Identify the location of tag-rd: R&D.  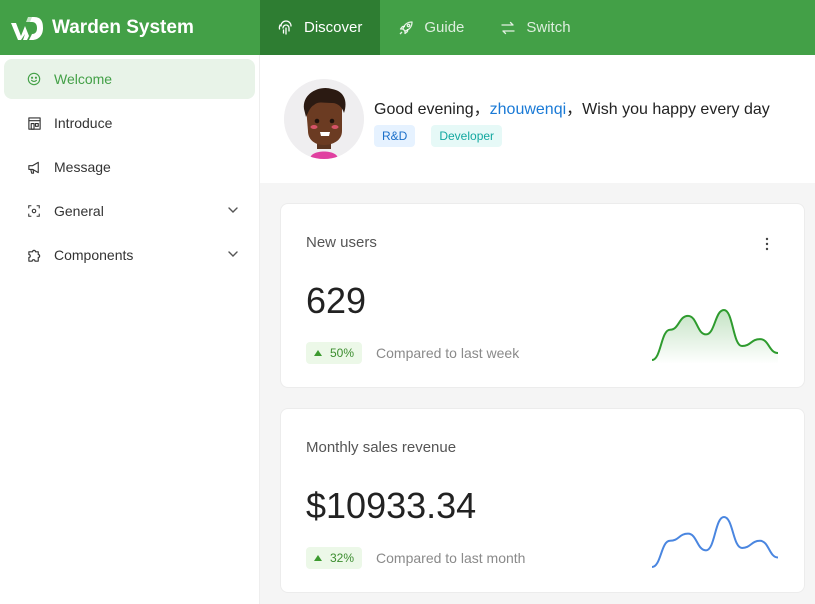
(395, 136).